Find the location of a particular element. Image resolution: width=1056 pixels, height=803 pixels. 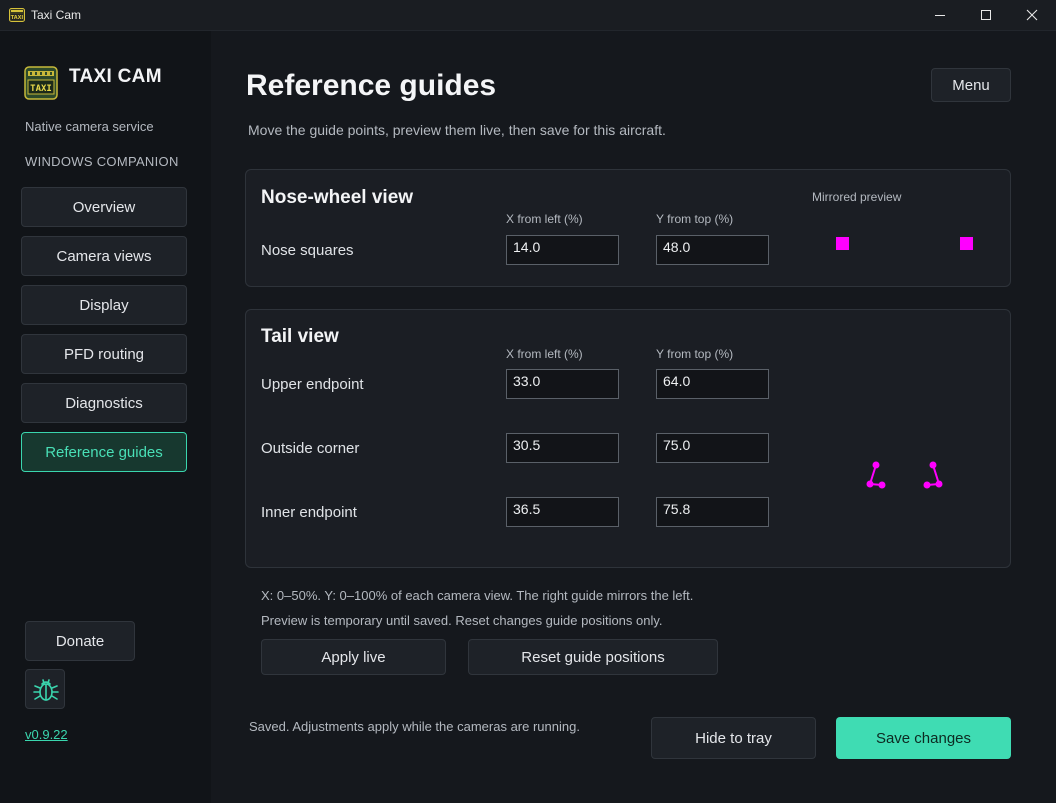

donate-button: Donate is located at coordinates (80, 641).